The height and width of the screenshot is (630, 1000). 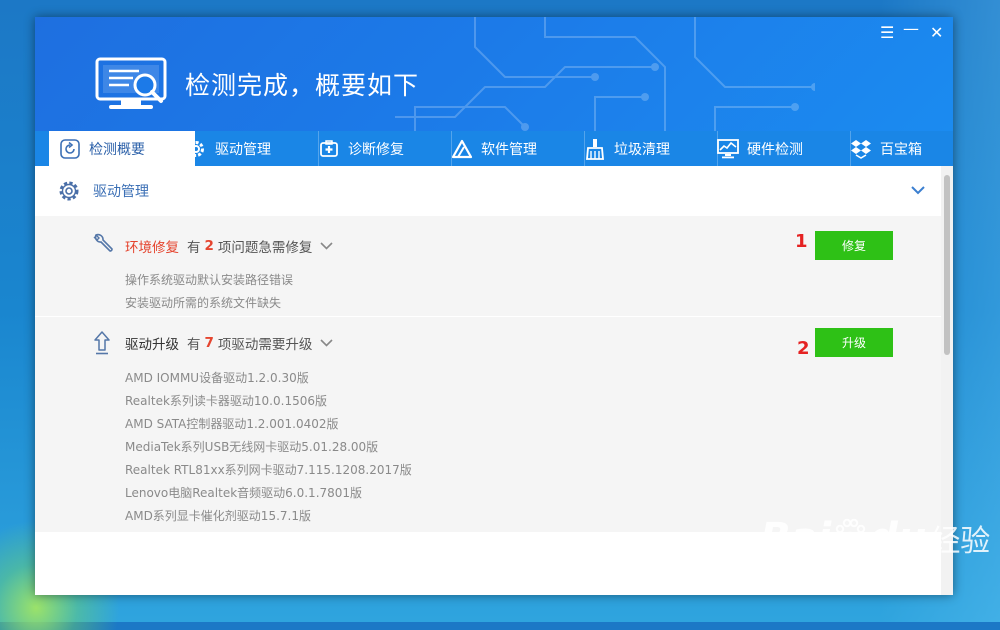 What do you see at coordinates (728, 149) in the screenshot?
I see `monitor-chart-icon` at bounding box center [728, 149].